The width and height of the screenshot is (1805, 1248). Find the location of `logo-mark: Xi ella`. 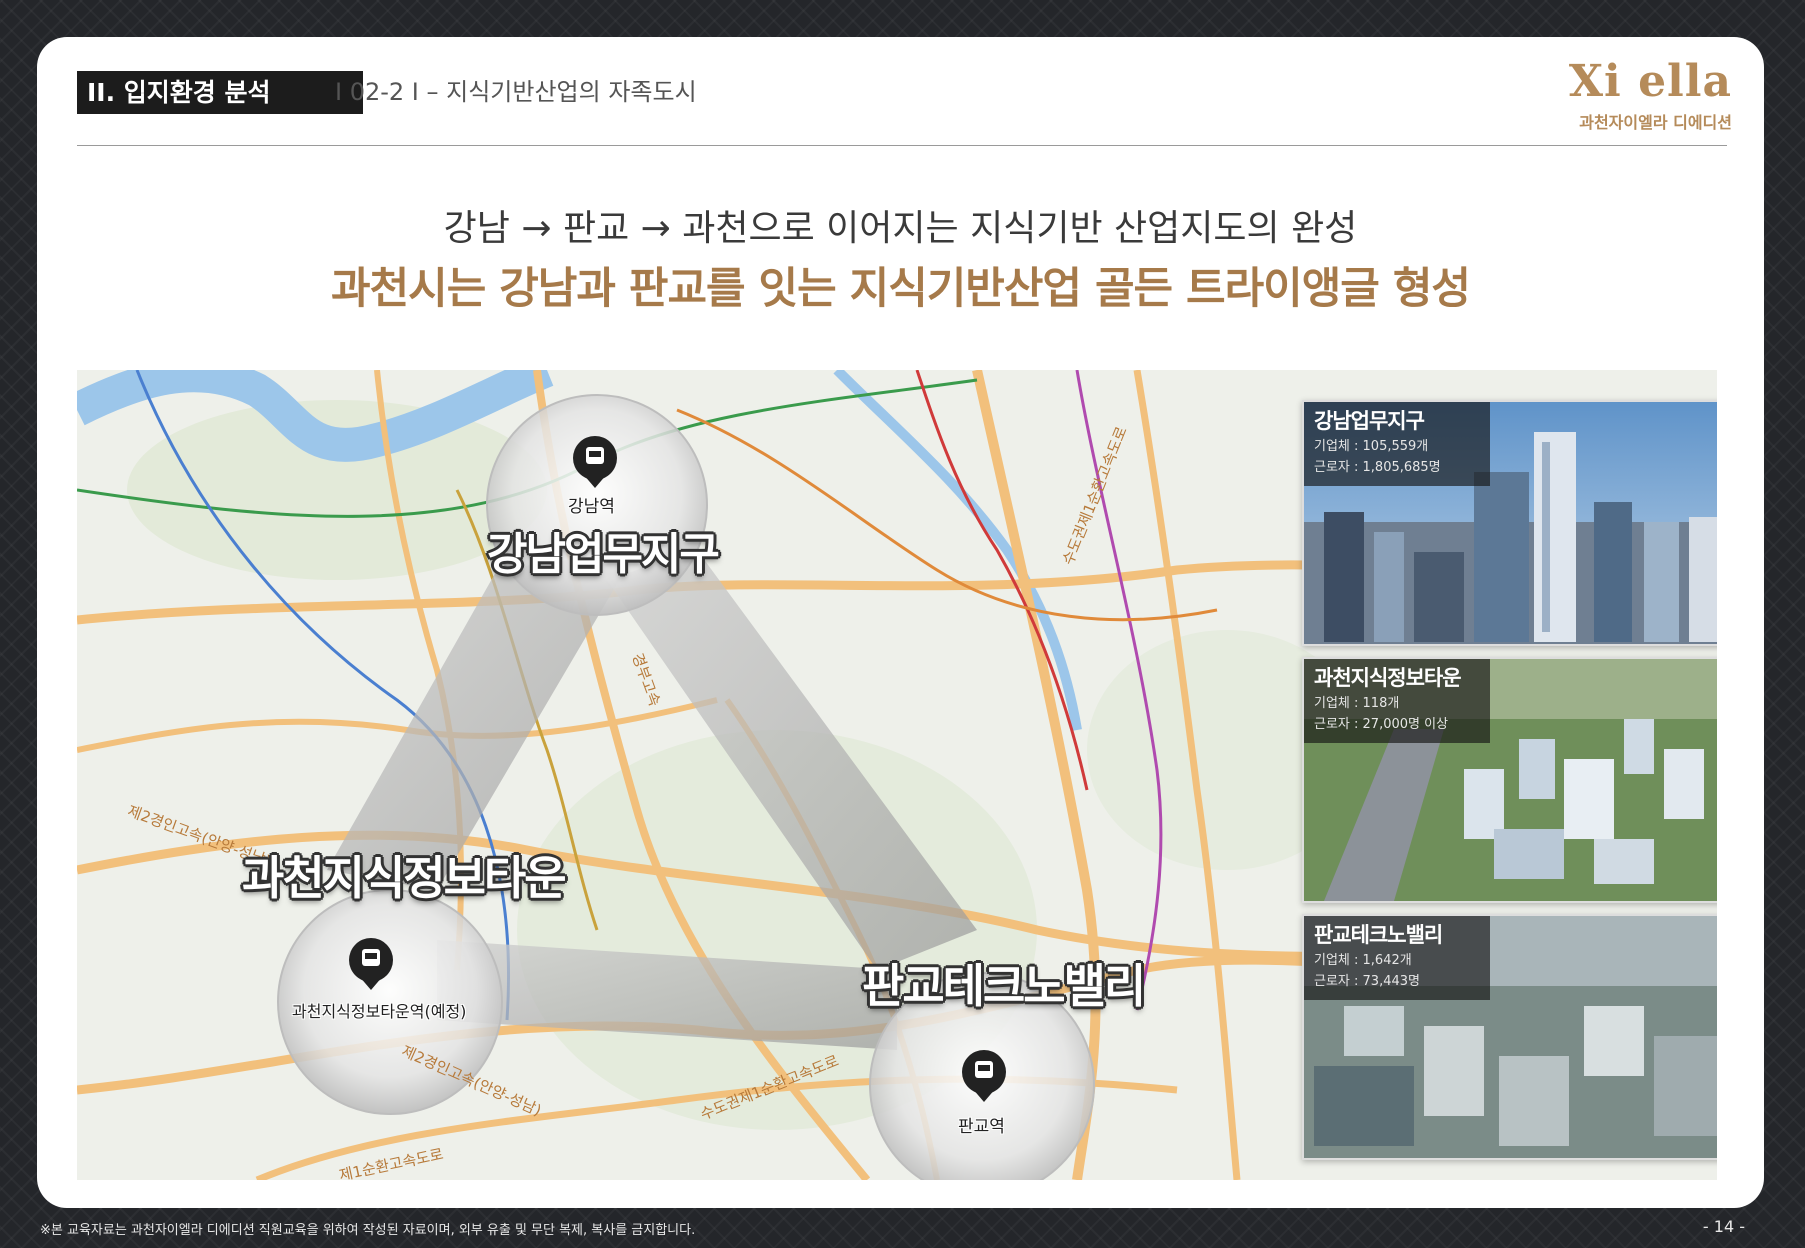

logo-mark: Xi ella is located at coordinates (1650, 81).